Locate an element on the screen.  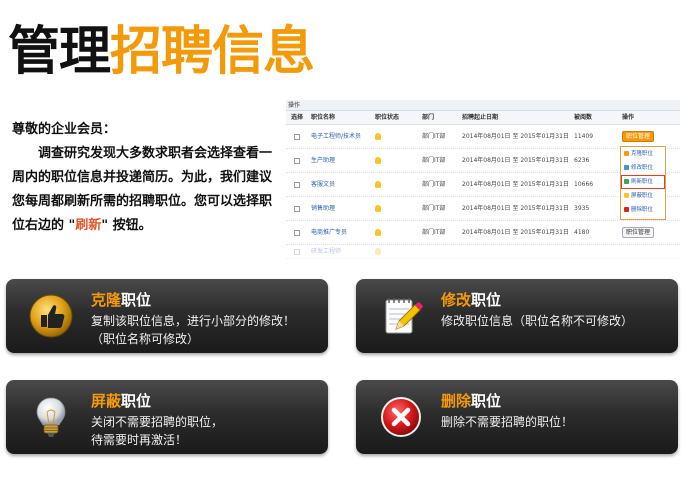
card-block-title-rest: 职位 is located at coordinates (136, 401).